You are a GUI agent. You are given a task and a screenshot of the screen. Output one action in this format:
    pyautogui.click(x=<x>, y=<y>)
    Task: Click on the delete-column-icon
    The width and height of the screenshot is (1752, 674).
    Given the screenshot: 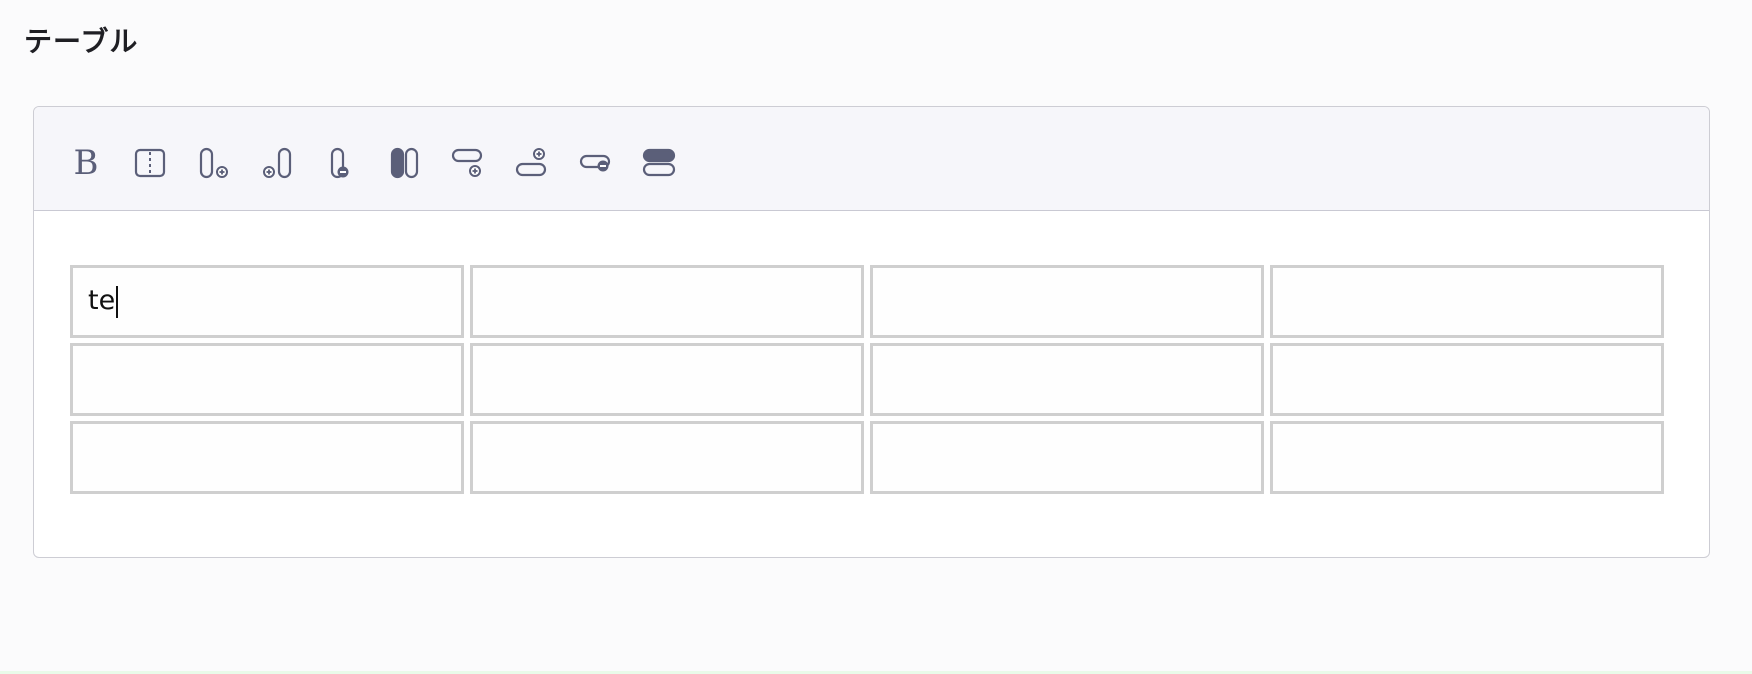 What is the action you would take?
    pyautogui.click(x=339, y=163)
    